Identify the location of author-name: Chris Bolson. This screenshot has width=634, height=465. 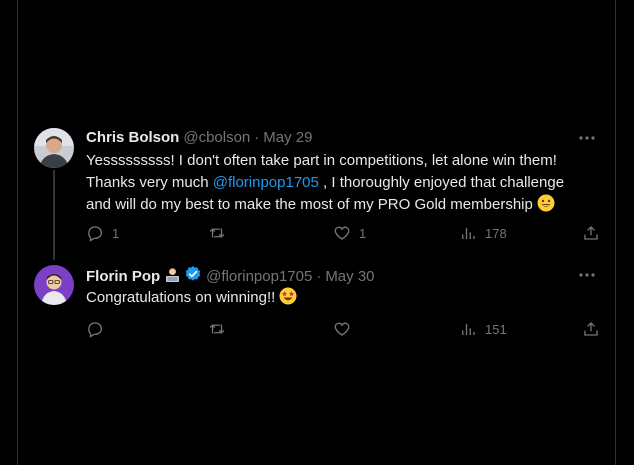
(132, 138).